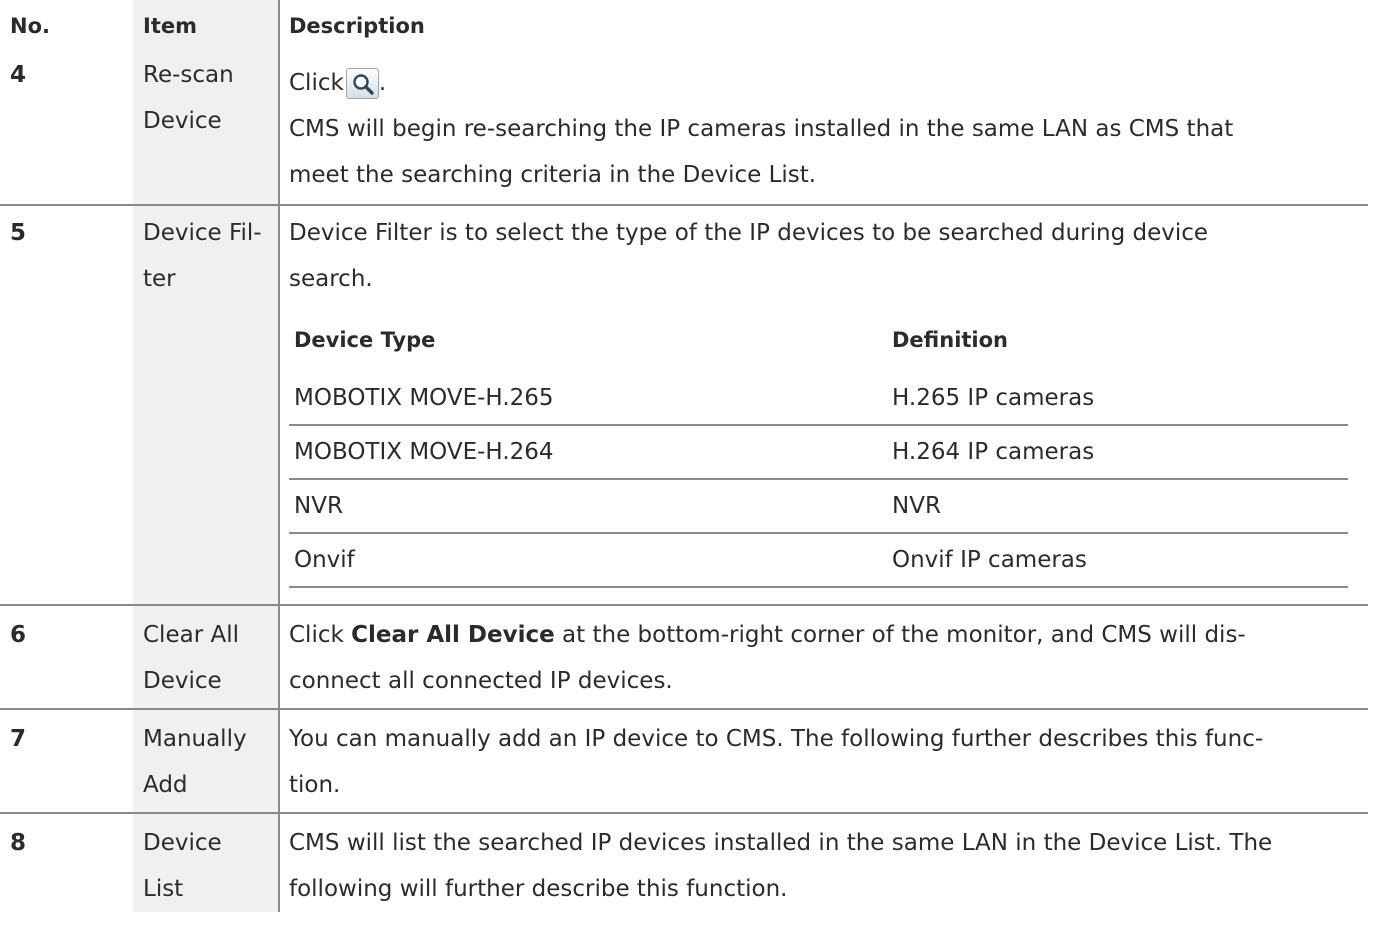 The width and height of the screenshot is (1373, 938). I want to click on magnifier-icon, so click(363, 84).